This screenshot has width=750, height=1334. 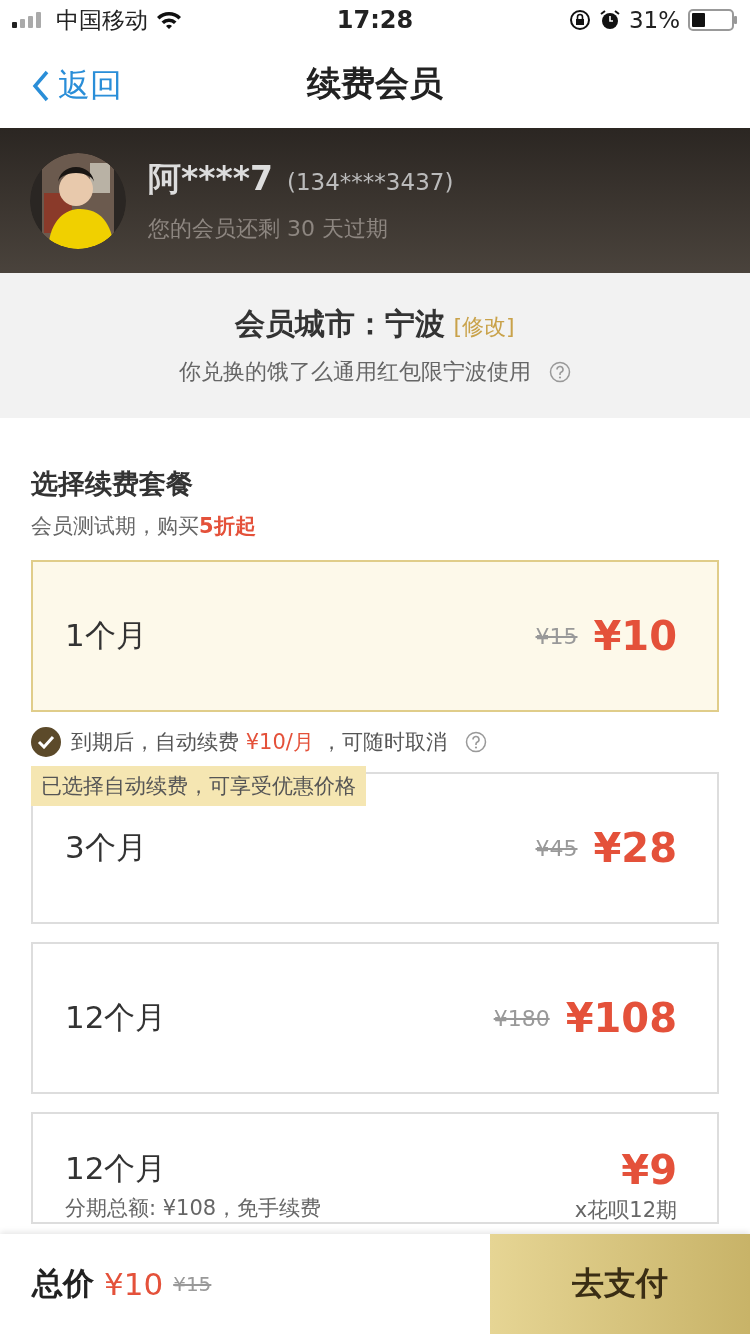 What do you see at coordinates (635, 636) in the screenshot?
I see `plan-price: ¥10` at bounding box center [635, 636].